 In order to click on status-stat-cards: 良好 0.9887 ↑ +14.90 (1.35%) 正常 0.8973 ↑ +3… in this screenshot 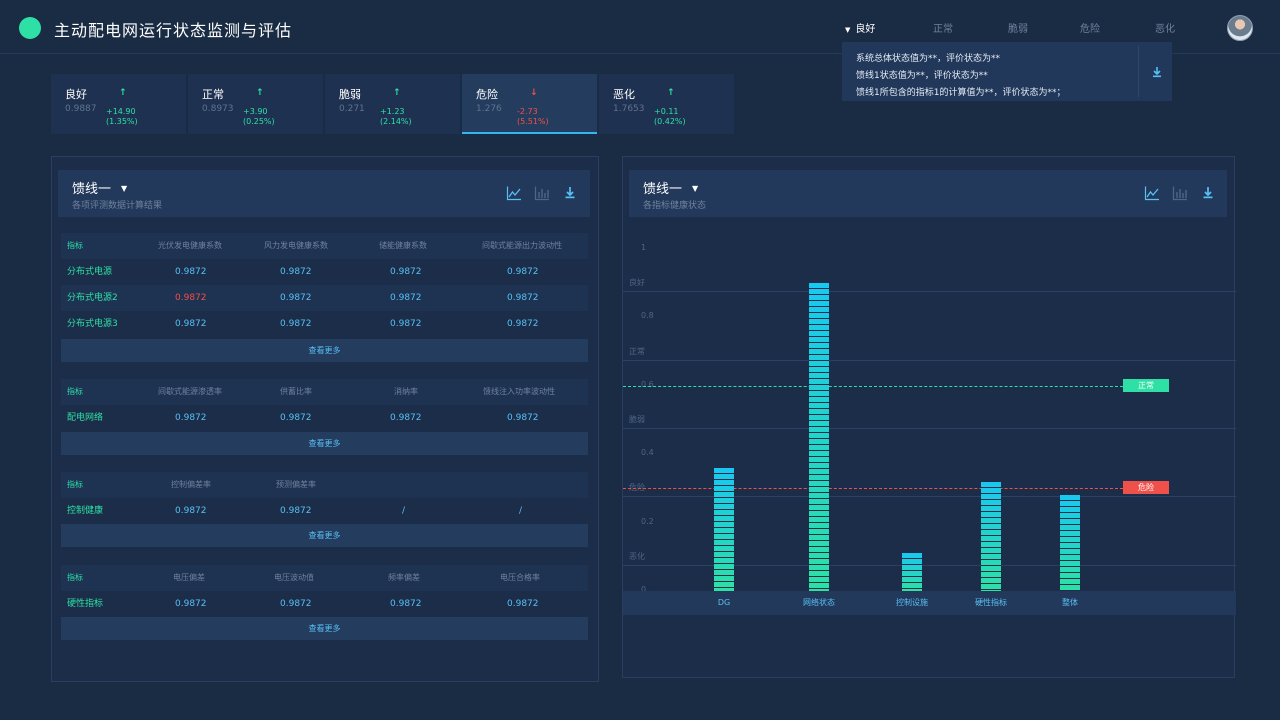, I will do `click(392, 104)`.